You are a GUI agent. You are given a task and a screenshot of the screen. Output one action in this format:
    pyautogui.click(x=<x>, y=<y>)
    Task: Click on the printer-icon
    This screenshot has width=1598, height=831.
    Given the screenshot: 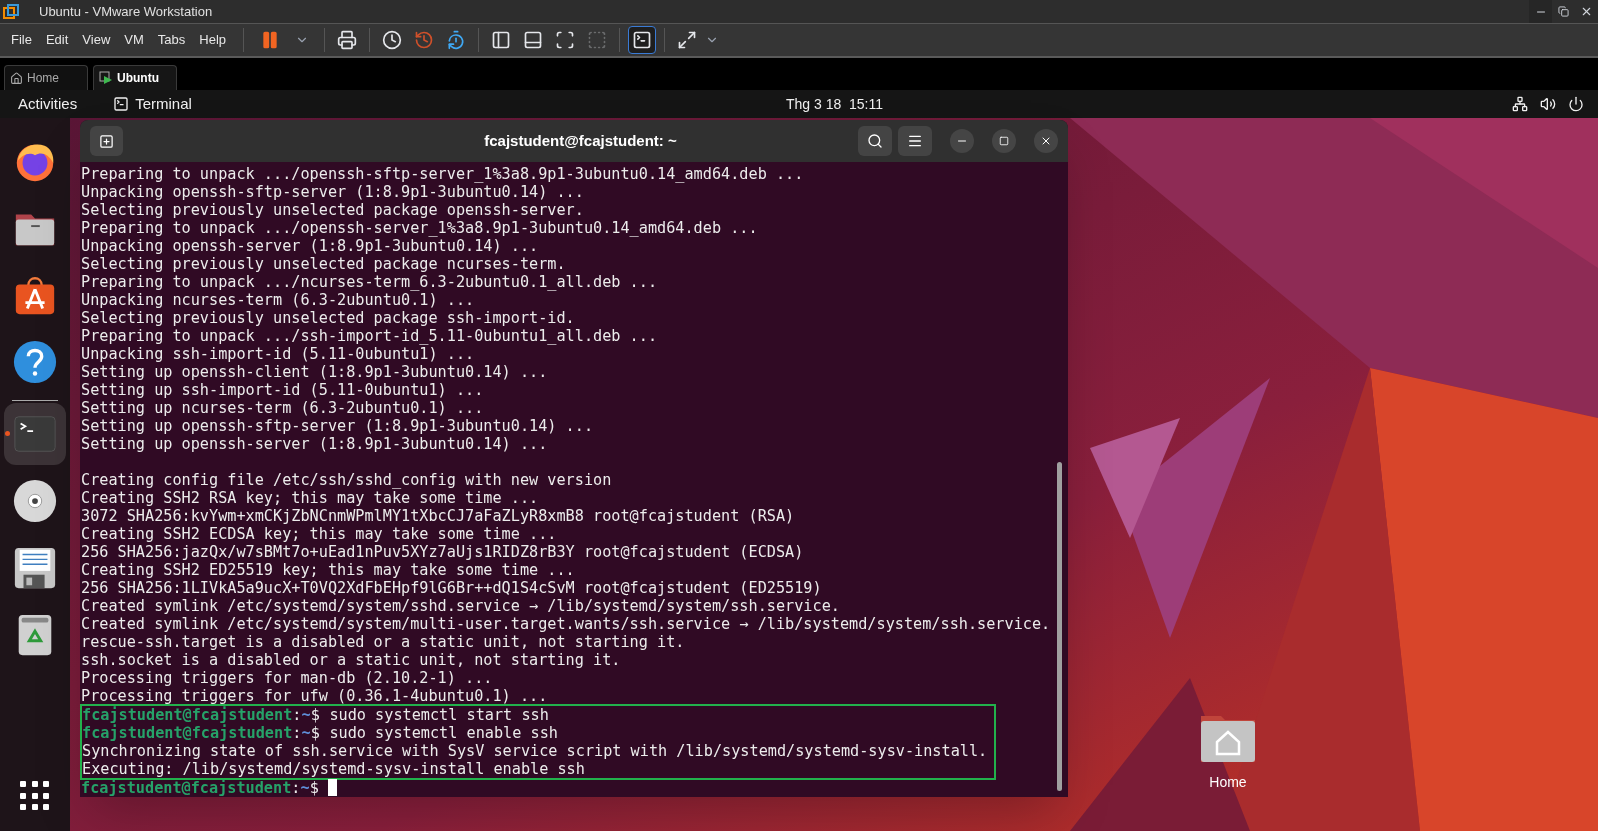 What is the action you would take?
    pyautogui.click(x=347, y=40)
    